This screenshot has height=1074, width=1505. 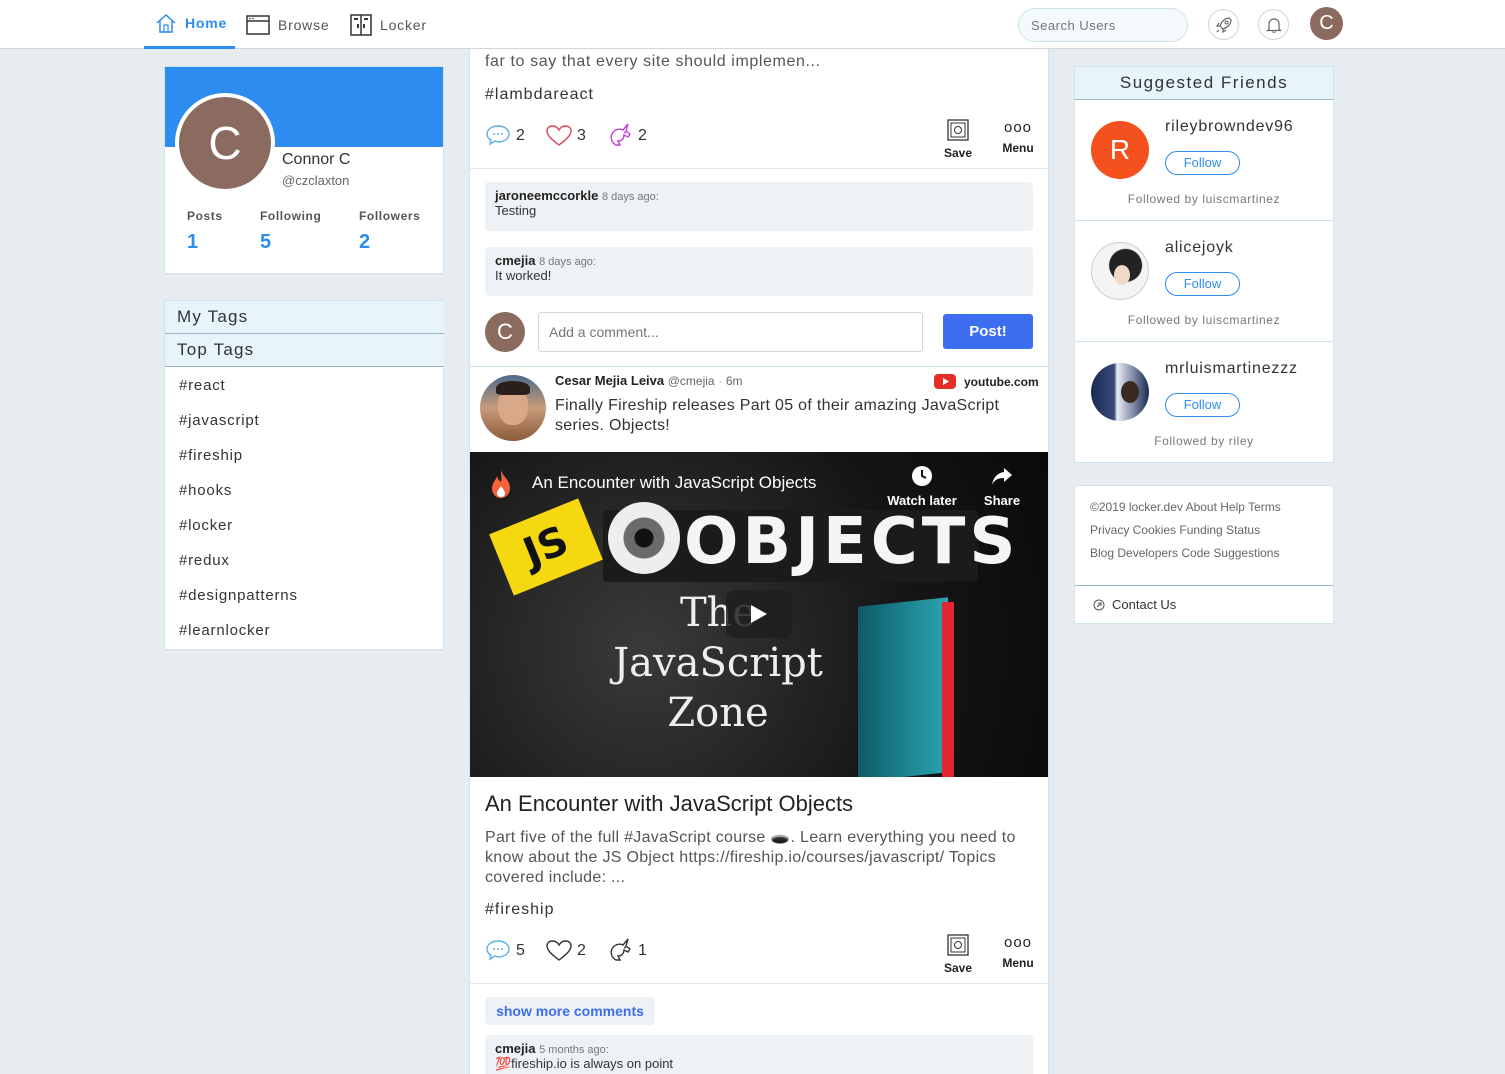 I want to click on tag-item: #locker, so click(x=206, y=525).